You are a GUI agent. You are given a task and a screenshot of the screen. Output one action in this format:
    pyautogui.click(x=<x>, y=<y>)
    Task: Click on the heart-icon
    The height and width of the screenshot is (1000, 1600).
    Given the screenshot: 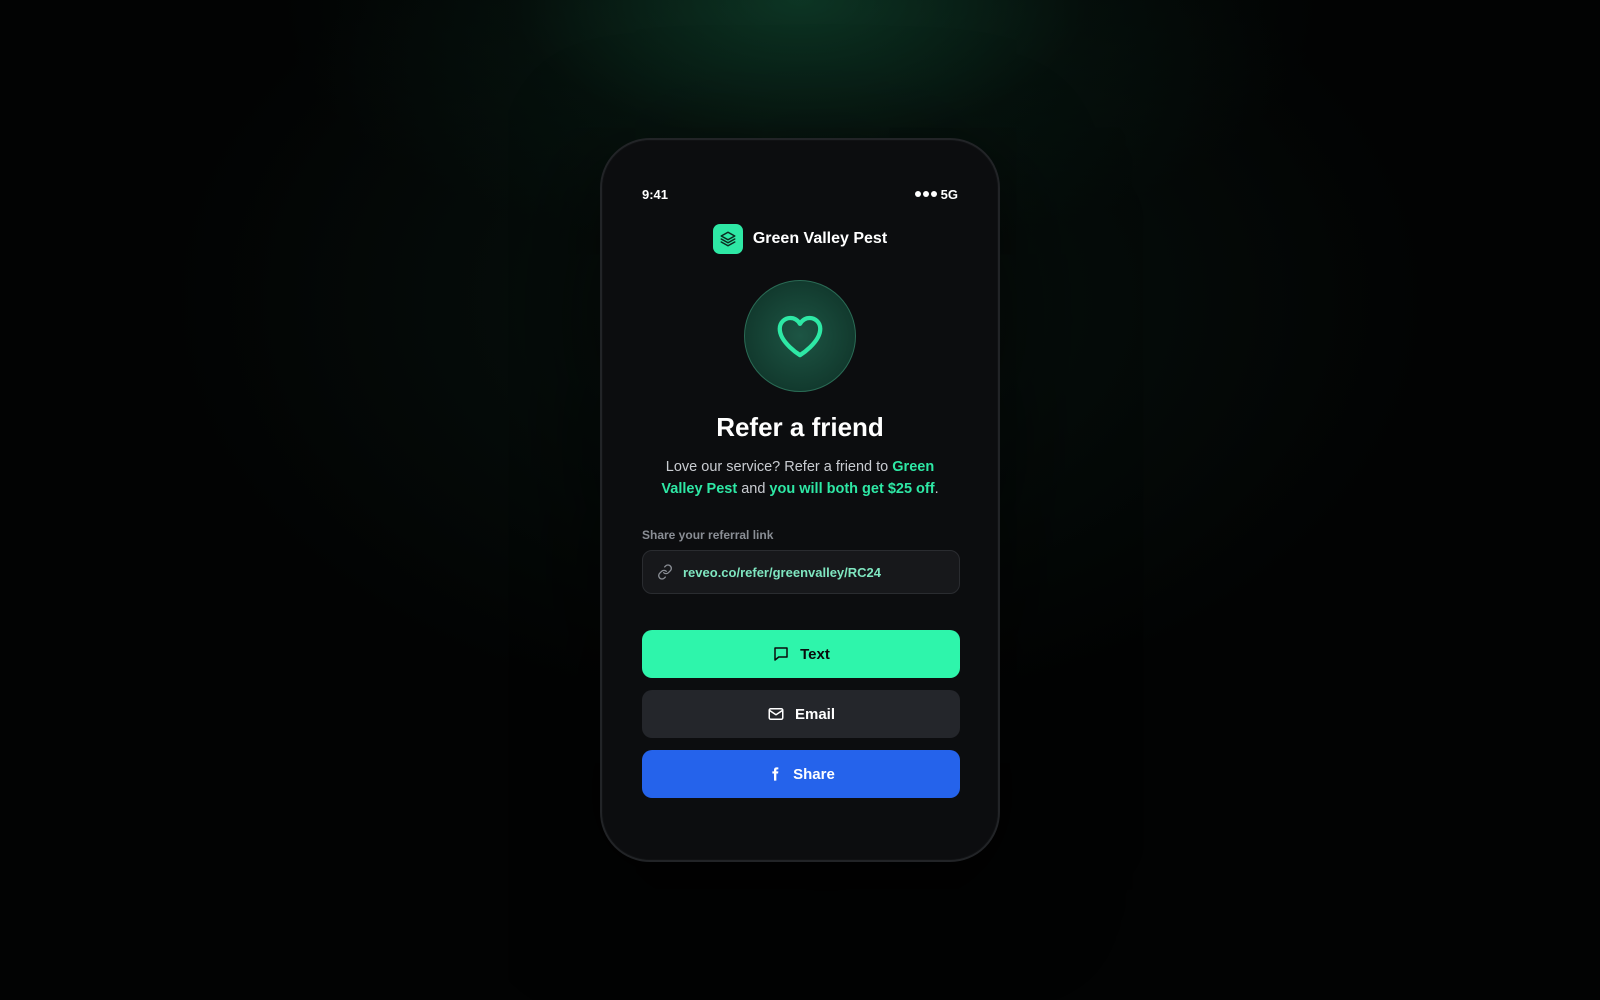 What is the action you would take?
    pyautogui.click(x=800, y=336)
    